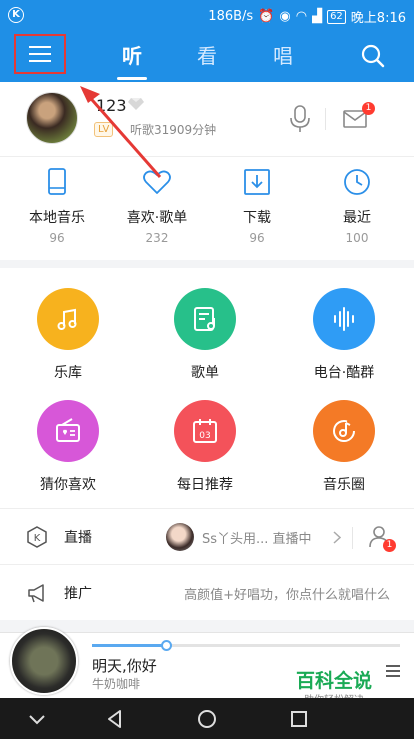 Image resolution: width=414 pixels, height=739 pixels. Describe the element at coordinates (357, 218) in the screenshot. I see `shortcut-label: 最近` at that location.